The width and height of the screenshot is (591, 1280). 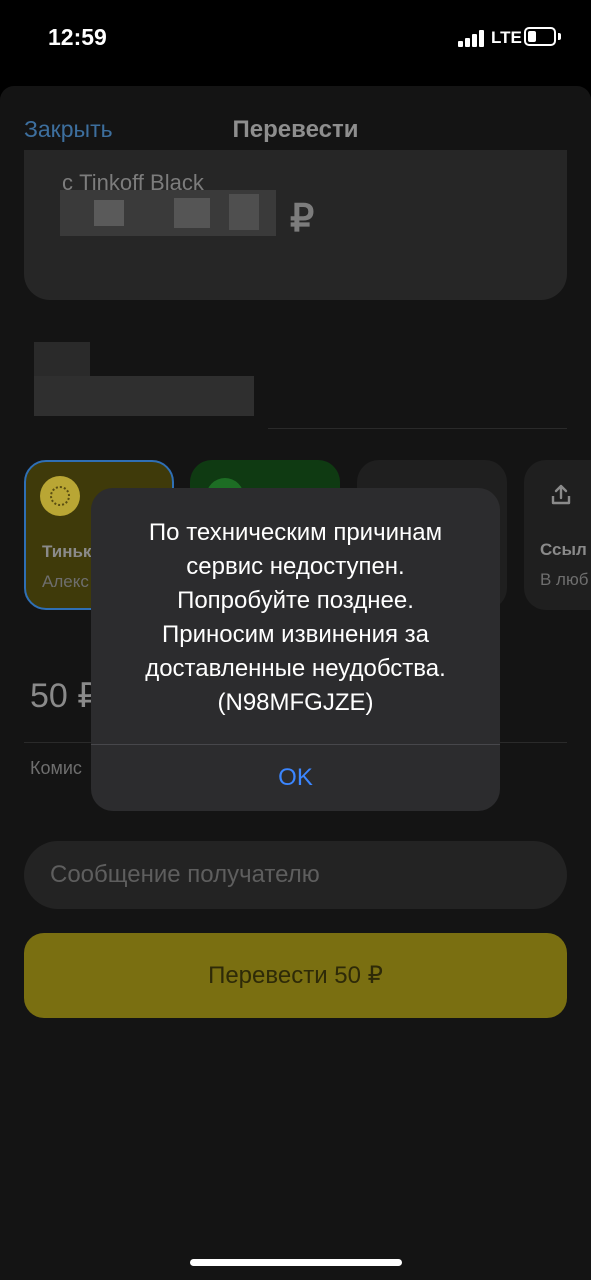 What do you see at coordinates (295, 702) in the screenshot?
I see `alert-error-code: (N98MFGJZE)` at bounding box center [295, 702].